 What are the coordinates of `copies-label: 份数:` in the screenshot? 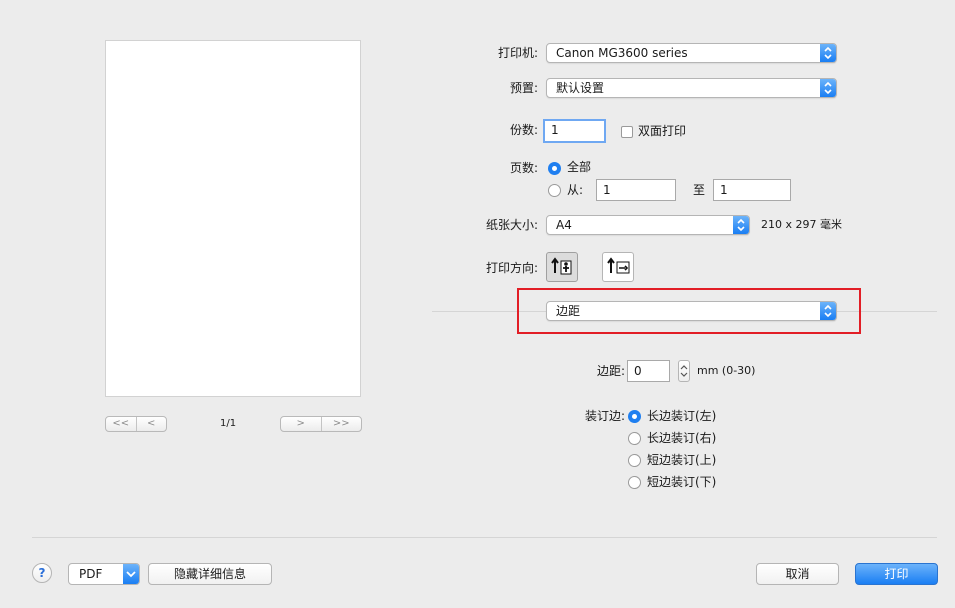 It's located at (523, 130).